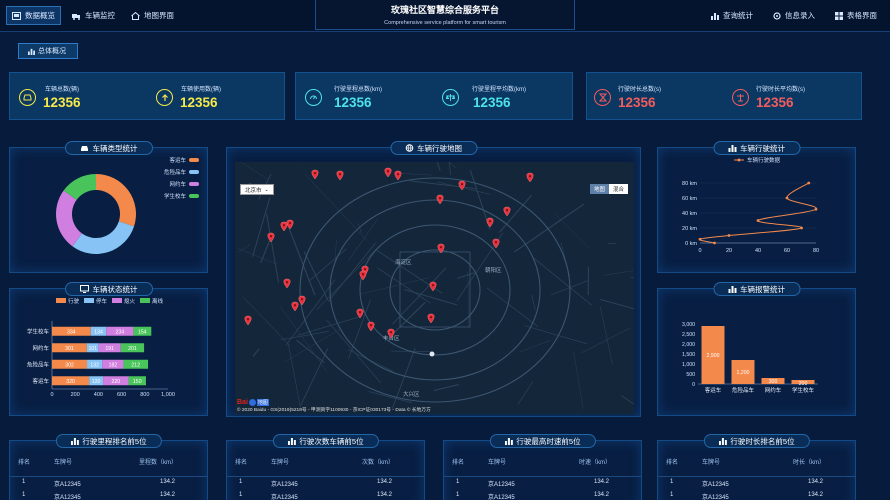 The width and height of the screenshot is (890, 500). What do you see at coordinates (599, 189) in the screenshot?
I see `map-type-map: 地图` at bounding box center [599, 189].